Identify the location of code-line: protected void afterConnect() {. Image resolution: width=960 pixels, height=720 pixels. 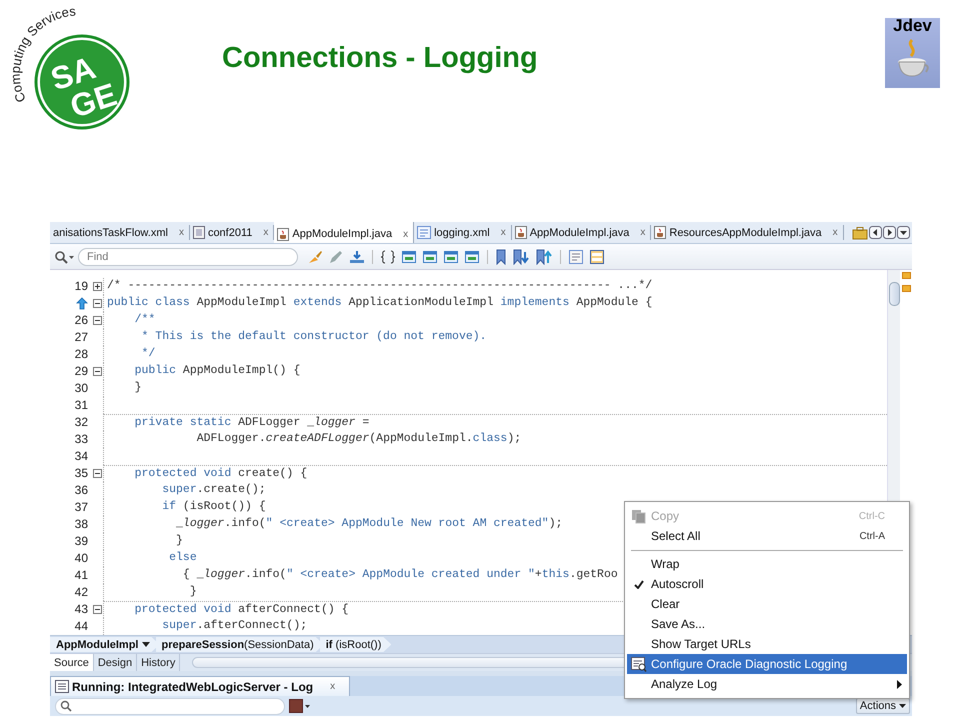
(241, 609).